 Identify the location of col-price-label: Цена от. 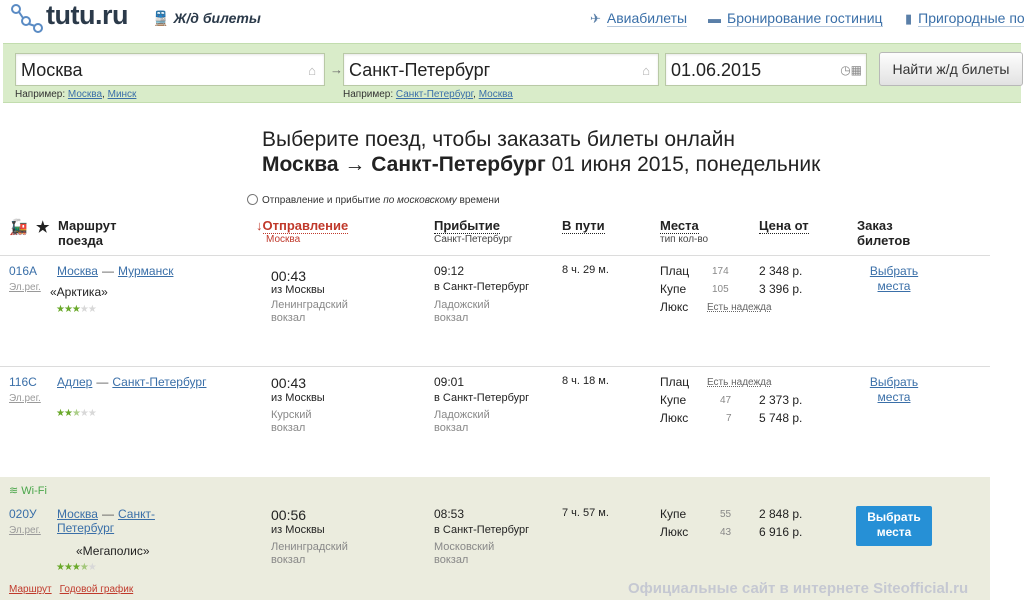
(784, 226).